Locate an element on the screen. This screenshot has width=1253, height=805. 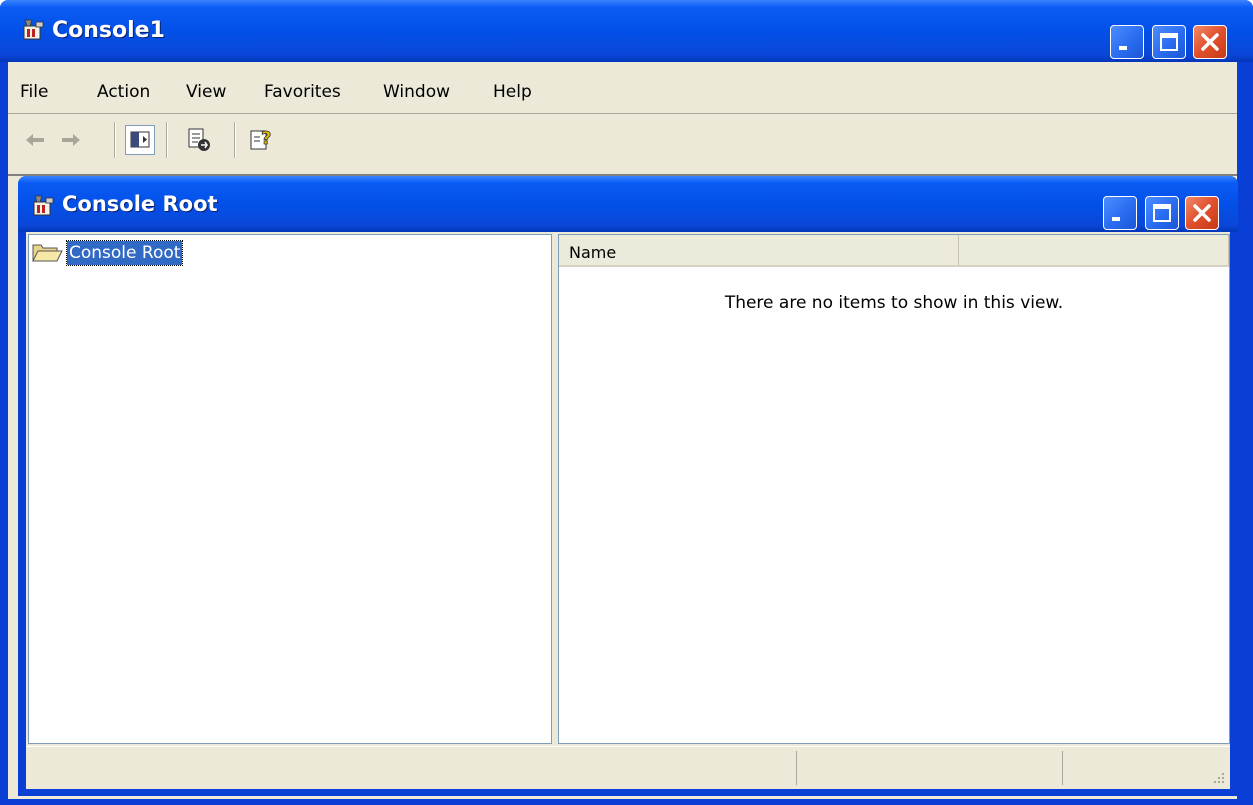
column-header-blank is located at coordinates (1094, 251).